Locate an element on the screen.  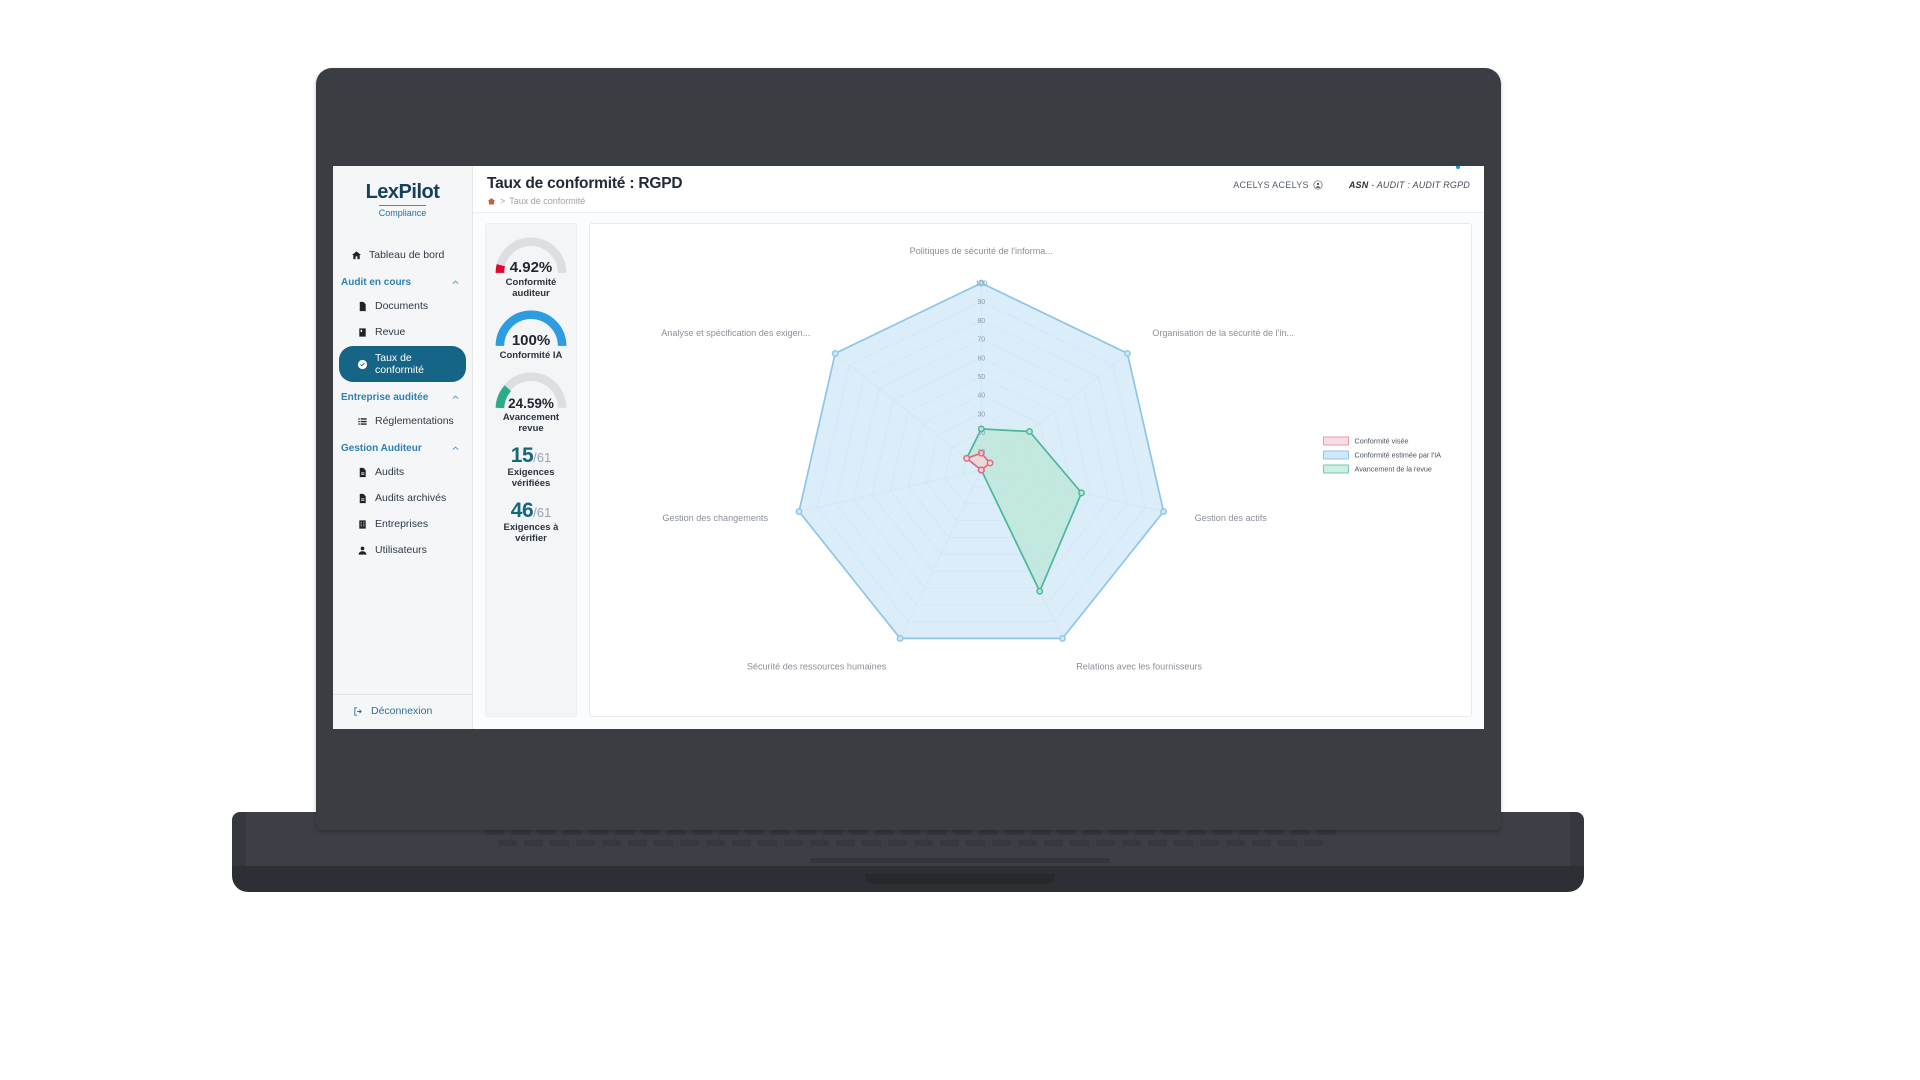
radar-tick-label: 70 is located at coordinates (981, 340).